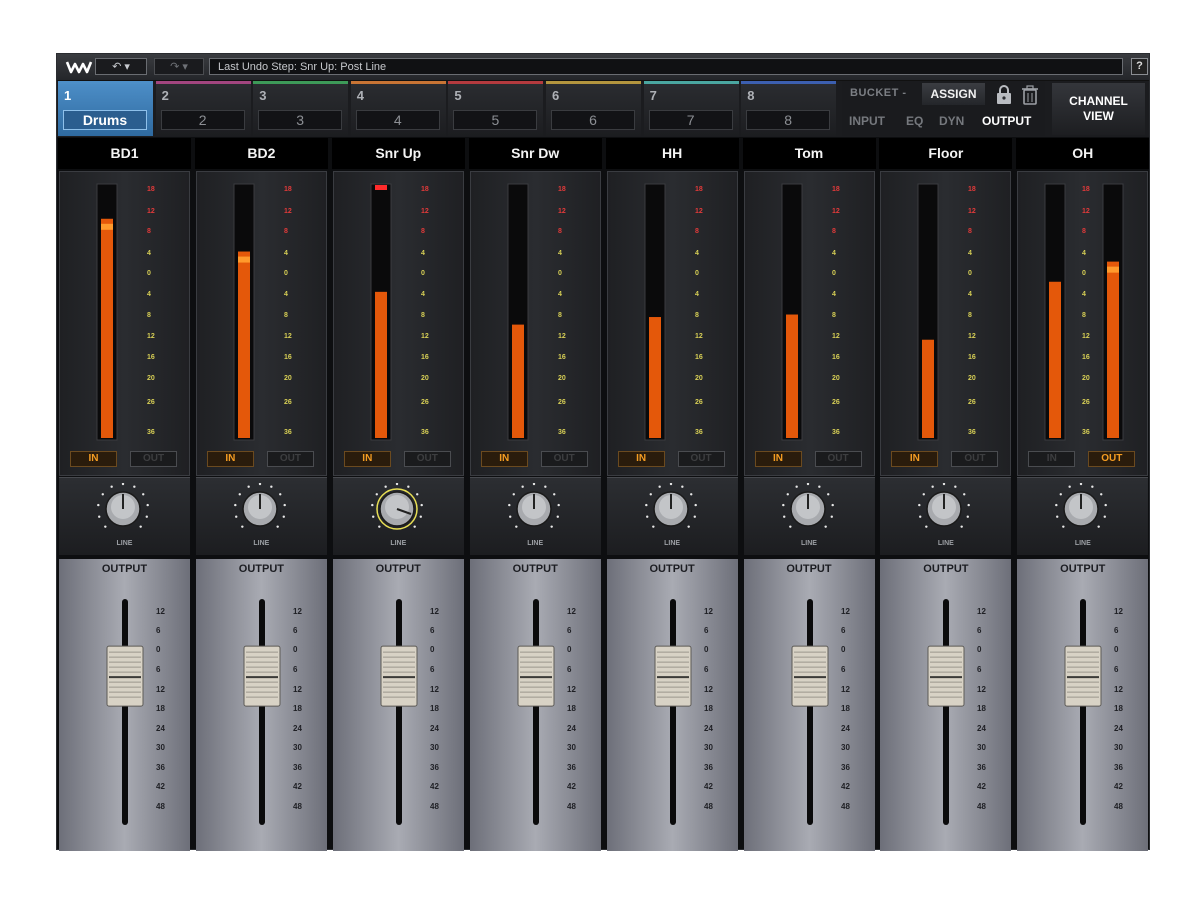 This screenshot has width=1200, height=901. I want to click on bucket-label: BUCKET -, so click(878, 93).